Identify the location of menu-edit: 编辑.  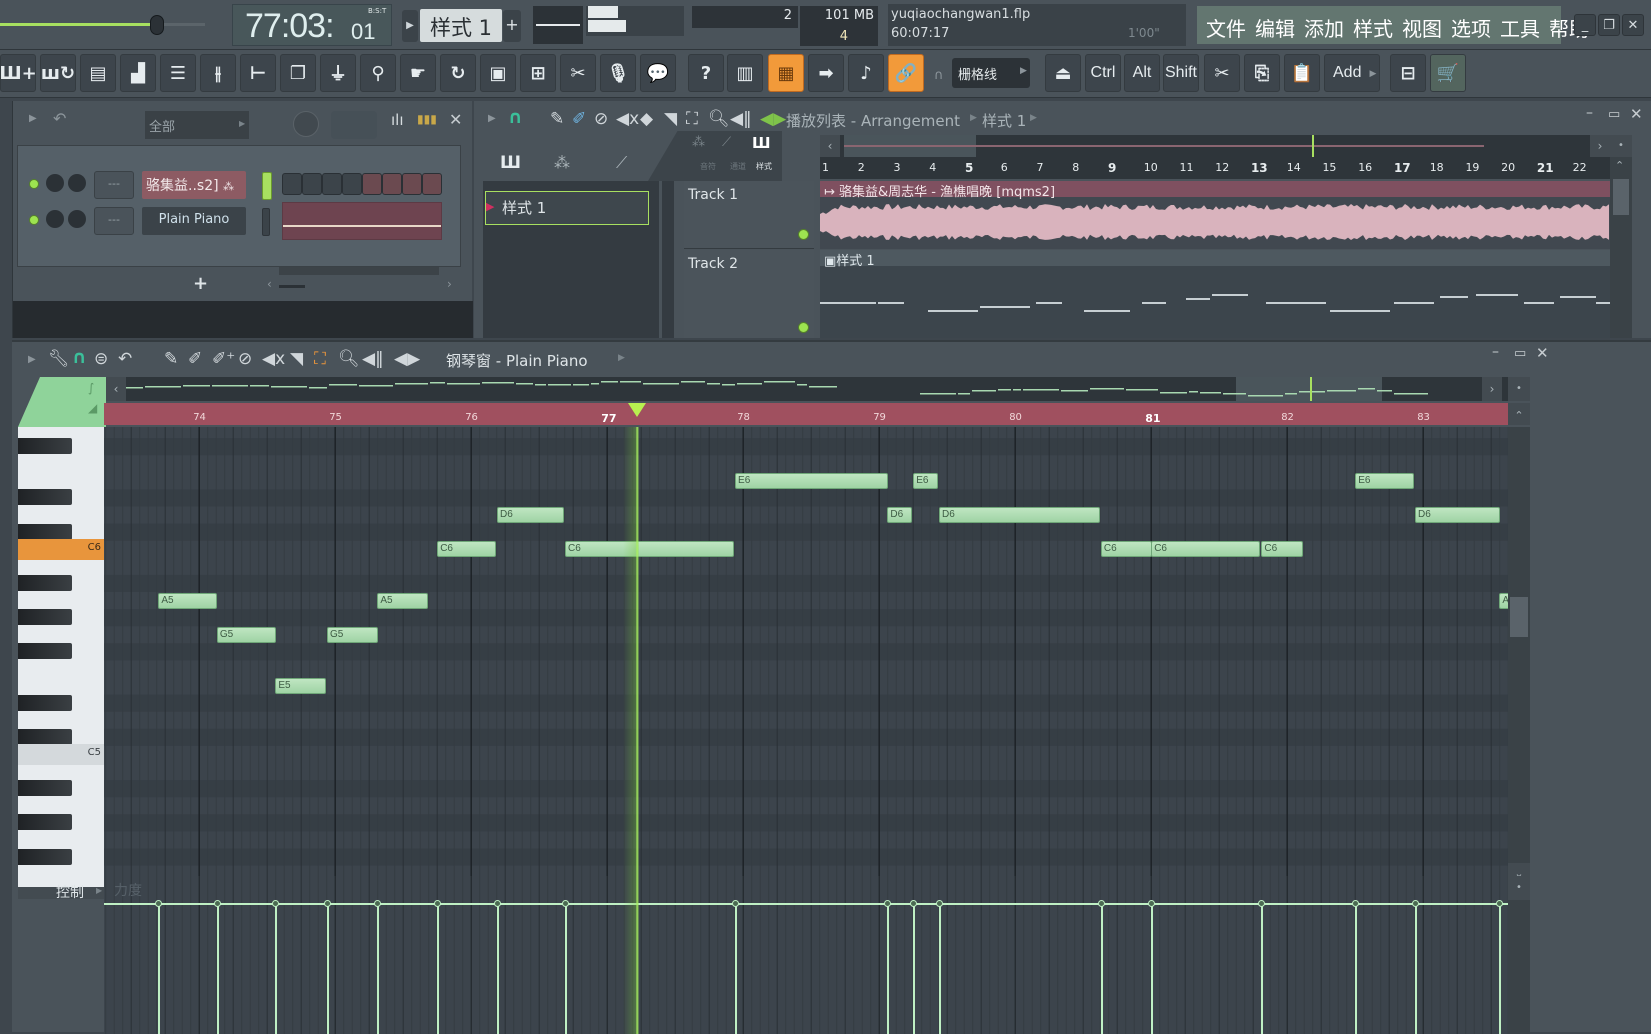
(1275, 27).